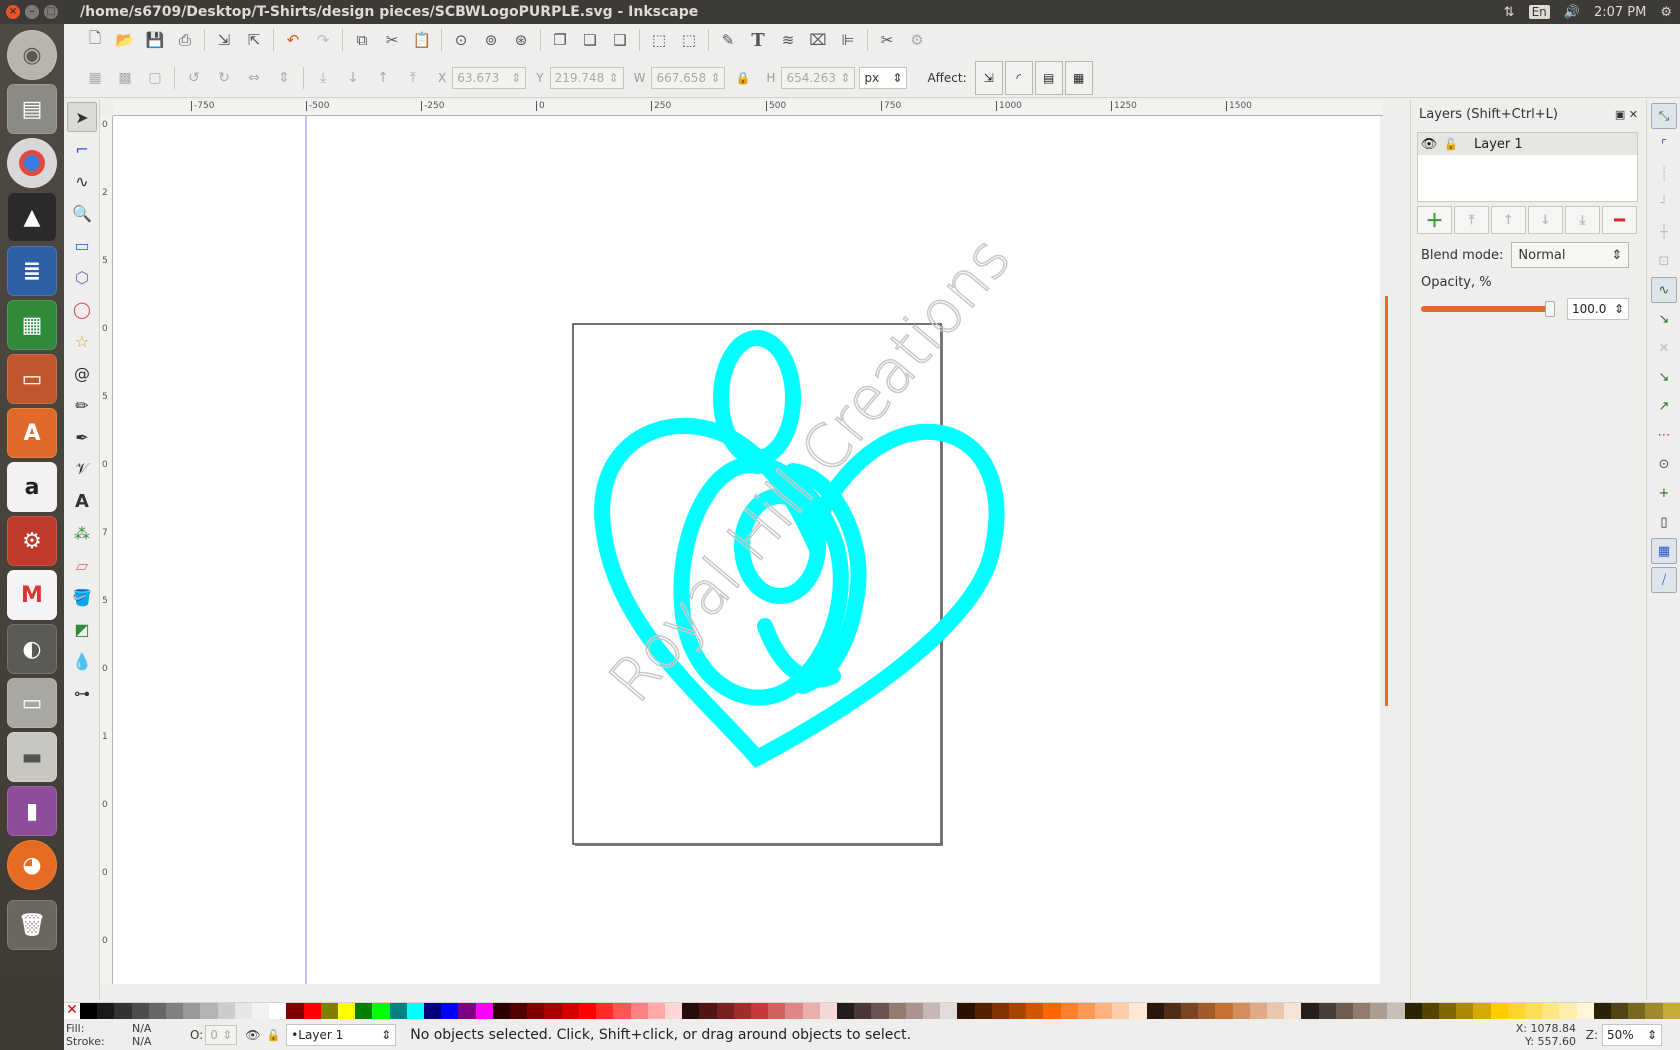 The image size is (1680, 1050). What do you see at coordinates (1664, 116) in the screenshot?
I see `snap-toggle-icon: ⤡` at bounding box center [1664, 116].